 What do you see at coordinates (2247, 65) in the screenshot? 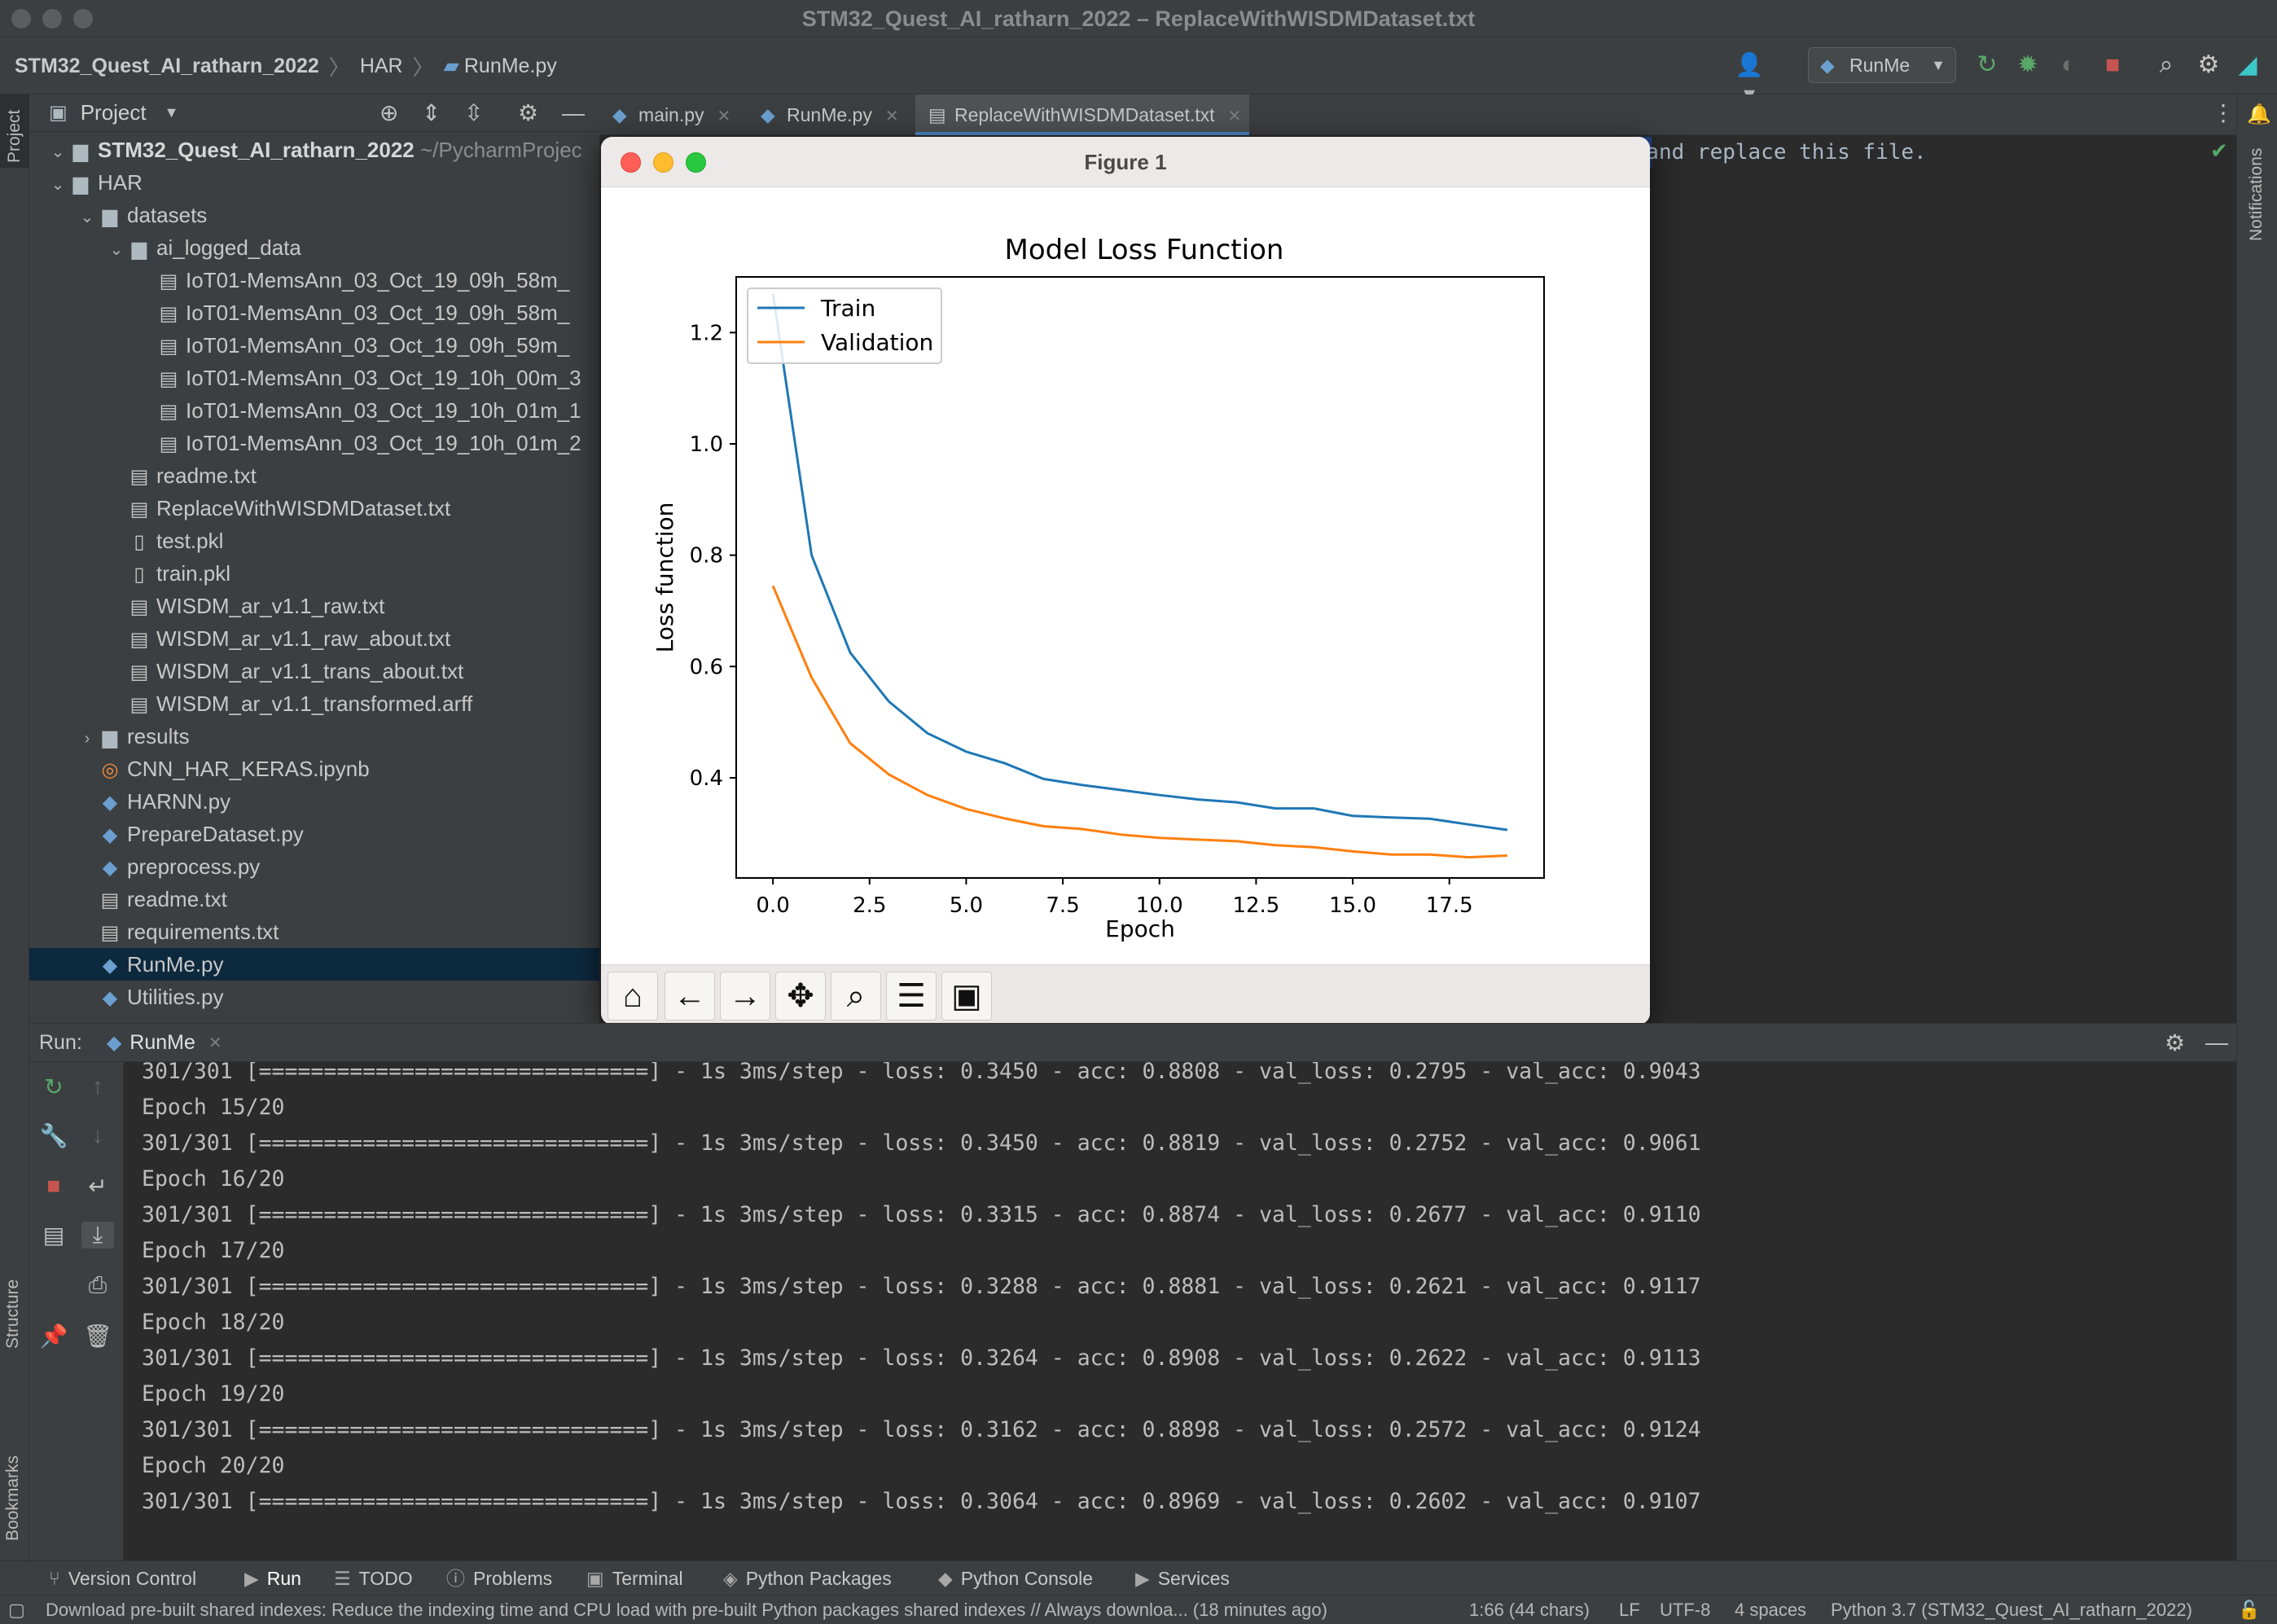
I see `plugin-icon: ◢` at bounding box center [2247, 65].